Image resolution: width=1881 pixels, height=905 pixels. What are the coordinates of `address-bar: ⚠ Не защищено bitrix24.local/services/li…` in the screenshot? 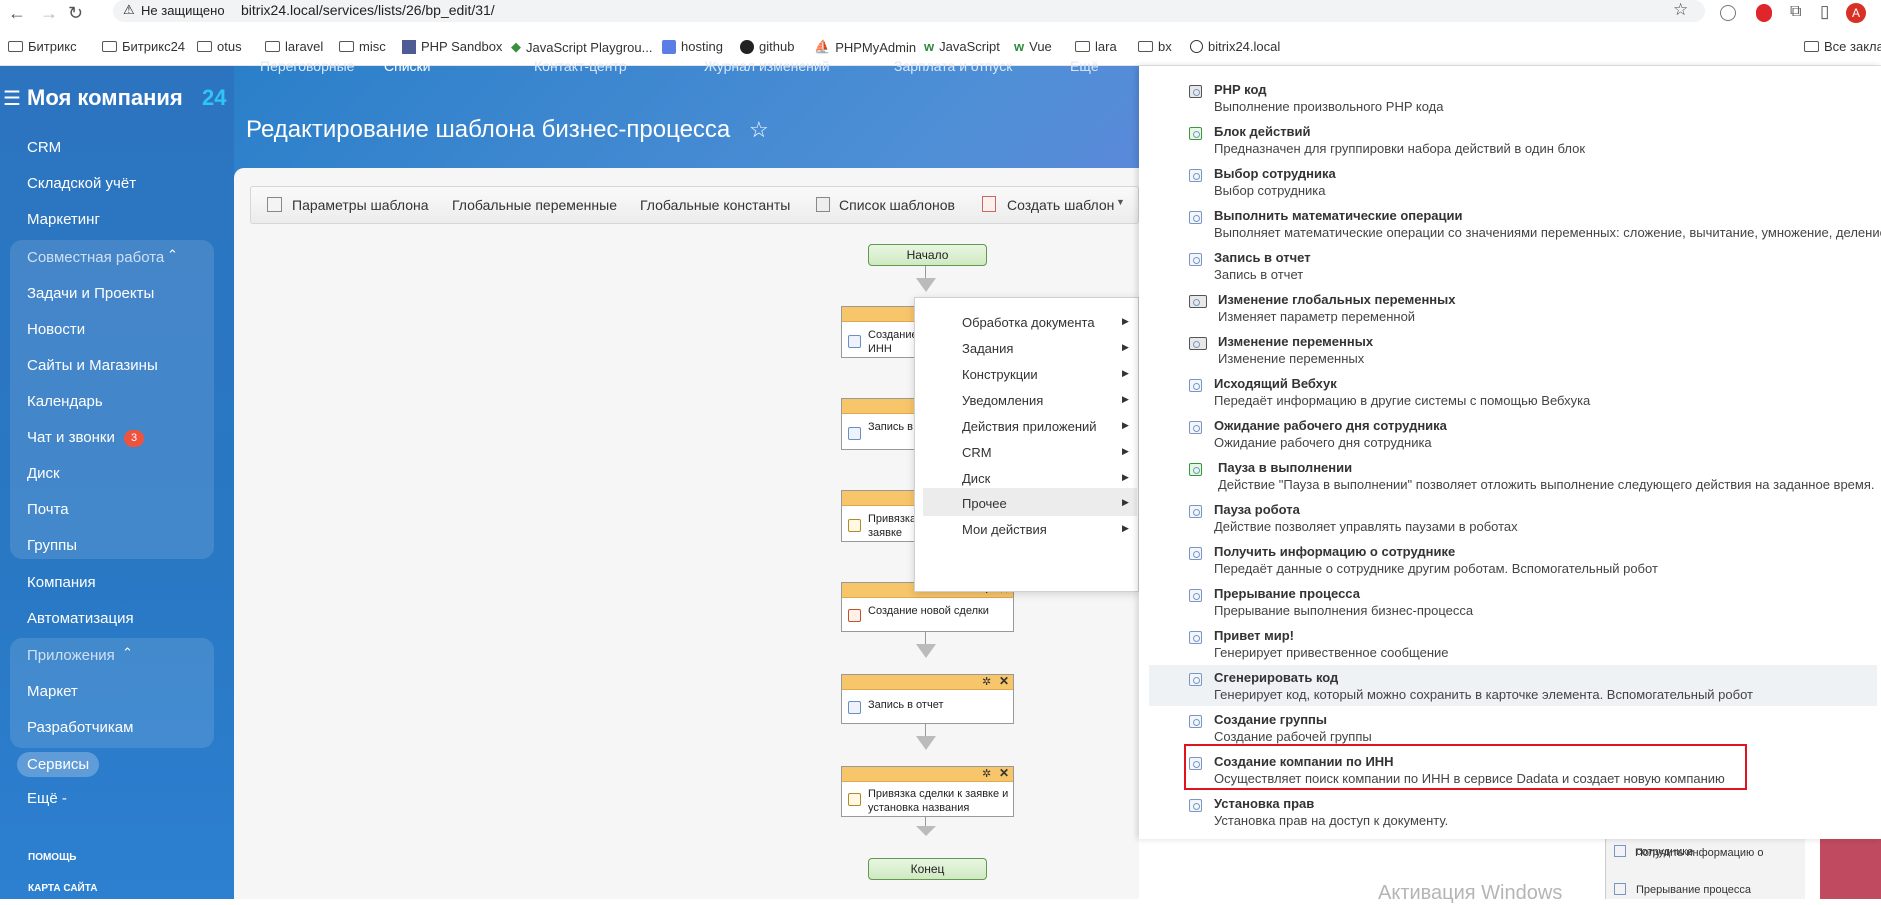 It's located at (909, 11).